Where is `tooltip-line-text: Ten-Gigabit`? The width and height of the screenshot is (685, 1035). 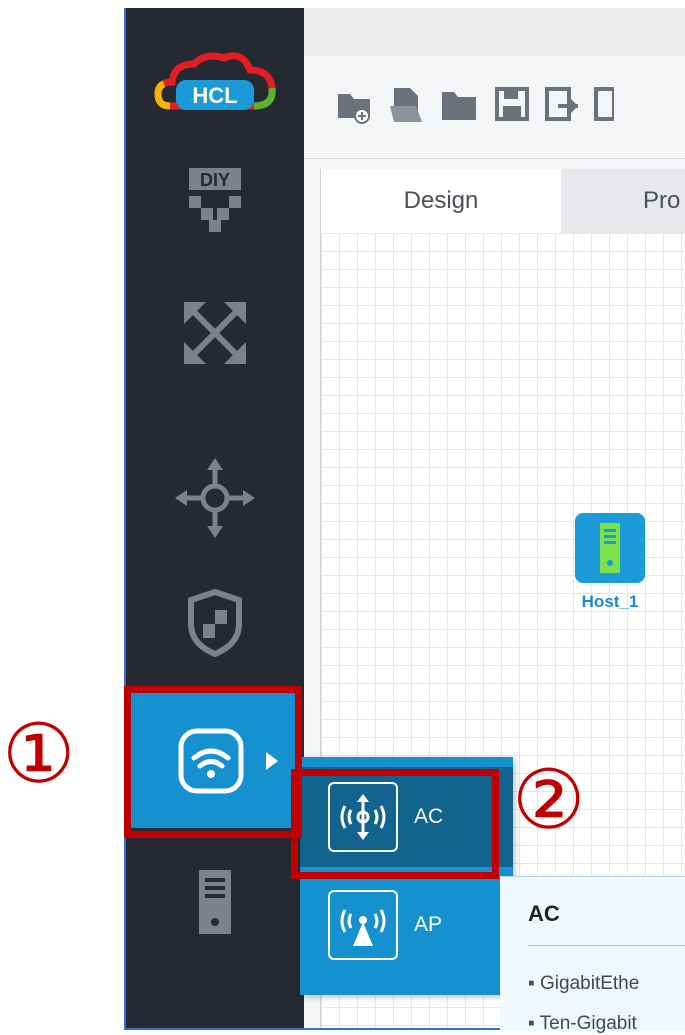
tooltip-line-text: Ten-Gigabit is located at coordinates (588, 1023).